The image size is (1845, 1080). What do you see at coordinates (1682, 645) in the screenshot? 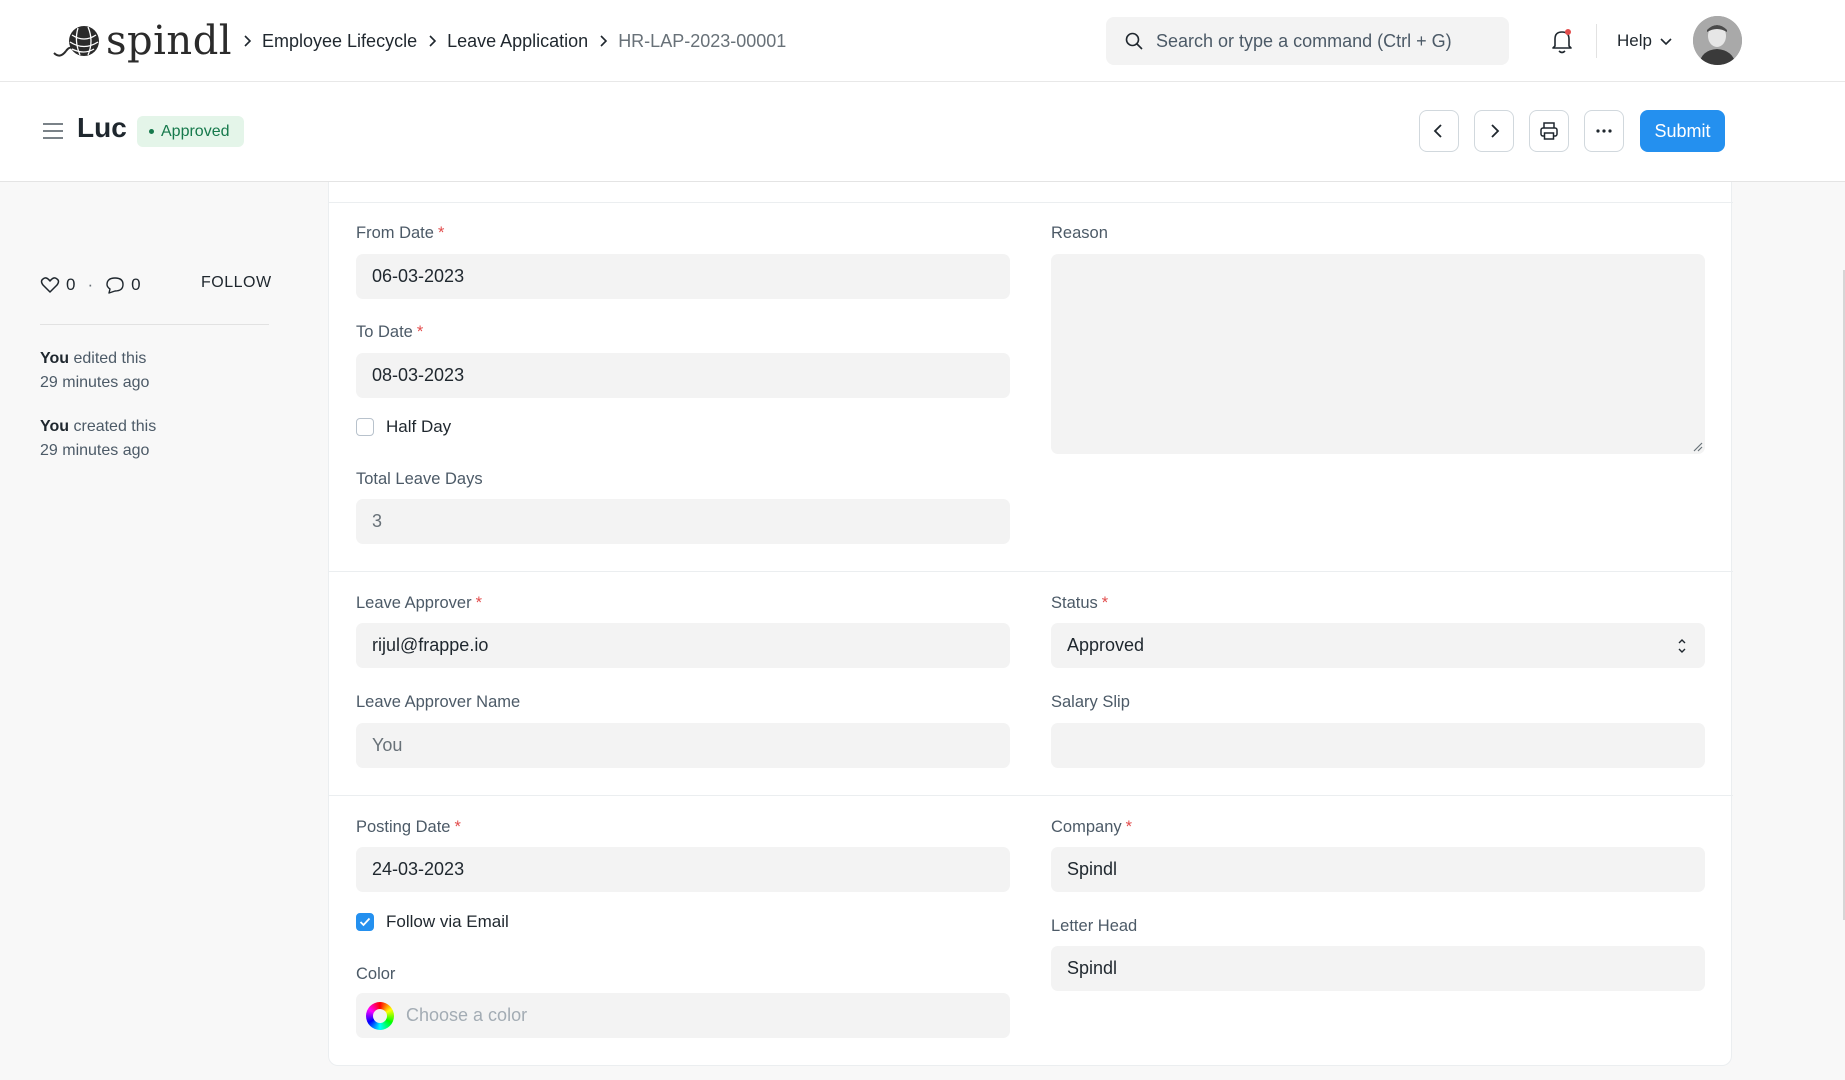
I see `select-arrows-icon` at bounding box center [1682, 645].